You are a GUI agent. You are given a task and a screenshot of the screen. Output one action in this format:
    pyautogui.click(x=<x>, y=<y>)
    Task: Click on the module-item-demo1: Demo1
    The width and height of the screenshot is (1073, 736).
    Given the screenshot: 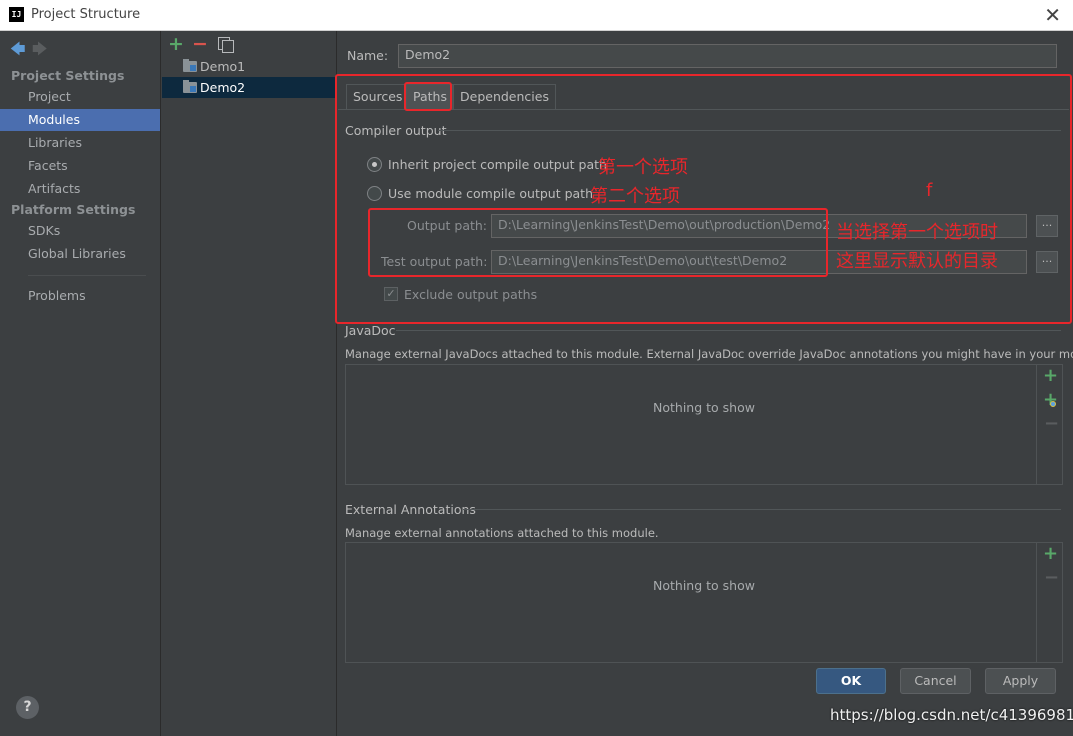 What is the action you would take?
    pyautogui.click(x=249, y=66)
    